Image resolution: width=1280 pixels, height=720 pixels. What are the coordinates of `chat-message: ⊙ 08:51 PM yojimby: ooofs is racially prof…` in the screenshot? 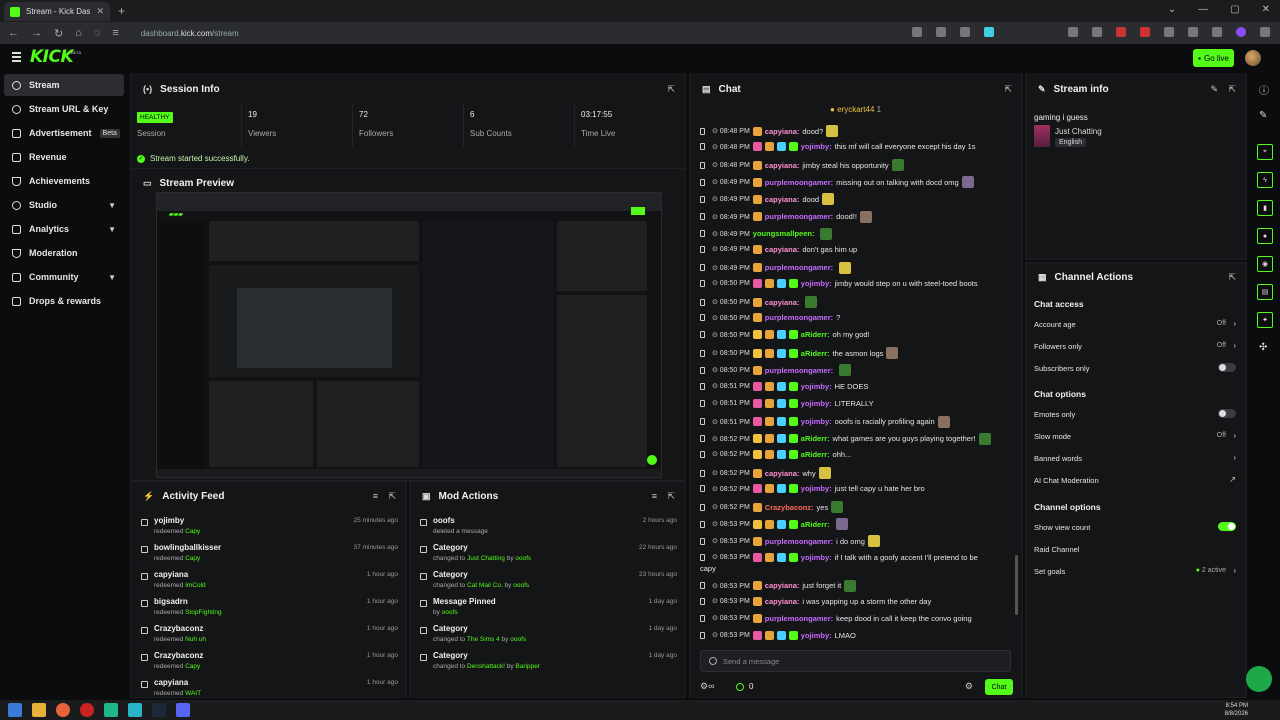 It's located at (854, 421).